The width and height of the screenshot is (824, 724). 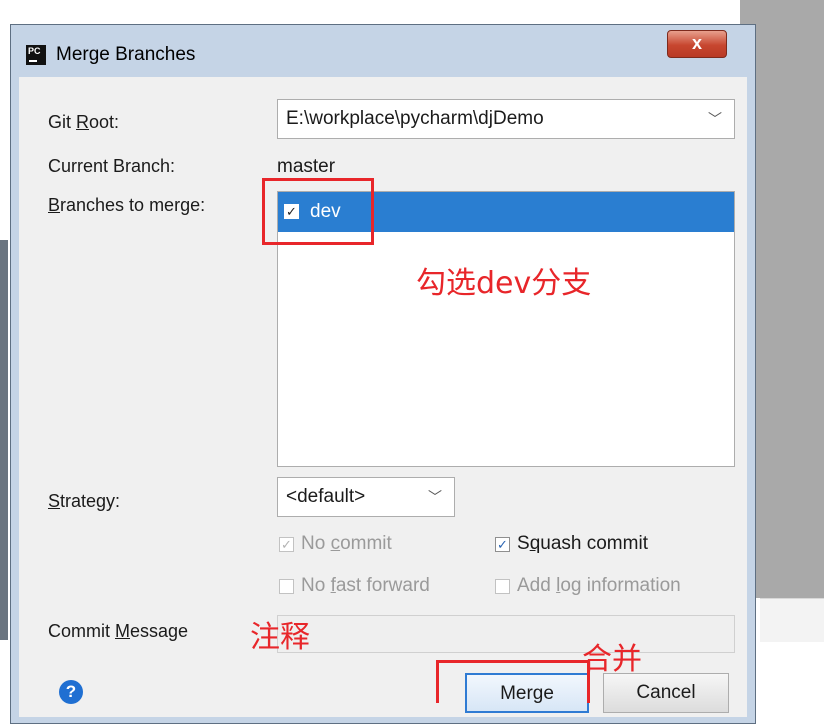 What do you see at coordinates (71, 692) in the screenshot?
I see `help-icon: ?` at bounding box center [71, 692].